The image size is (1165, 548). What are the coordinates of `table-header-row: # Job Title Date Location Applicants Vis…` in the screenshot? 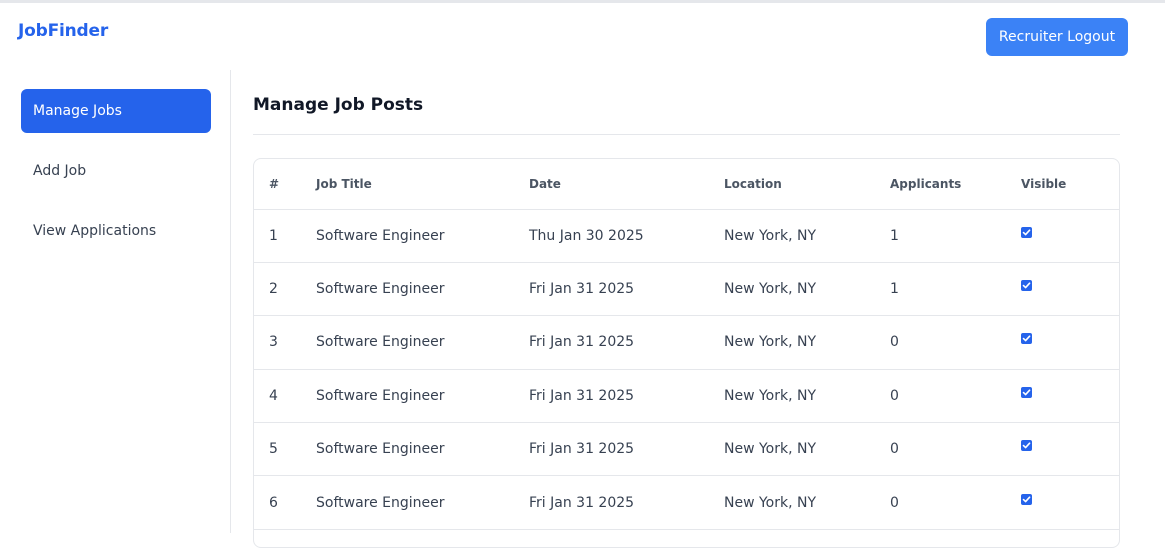 It's located at (686, 184).